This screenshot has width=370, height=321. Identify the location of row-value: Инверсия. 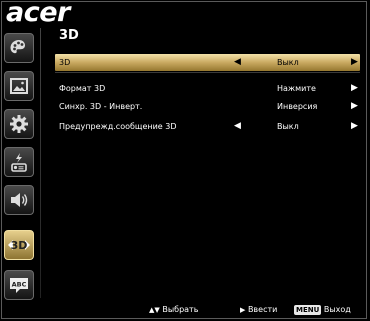
(297, 106).